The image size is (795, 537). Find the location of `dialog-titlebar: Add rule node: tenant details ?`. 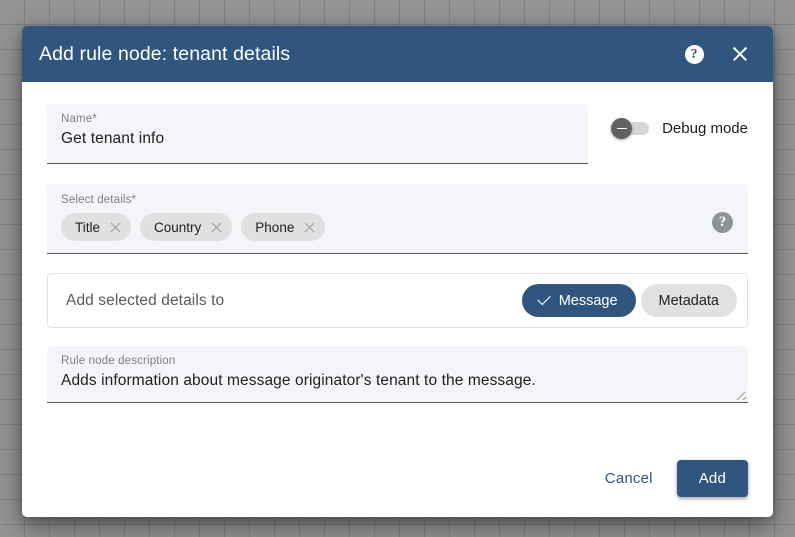

dialog-titlebar: Add rule node: tenant details ? is located at coordinates (397, 54).